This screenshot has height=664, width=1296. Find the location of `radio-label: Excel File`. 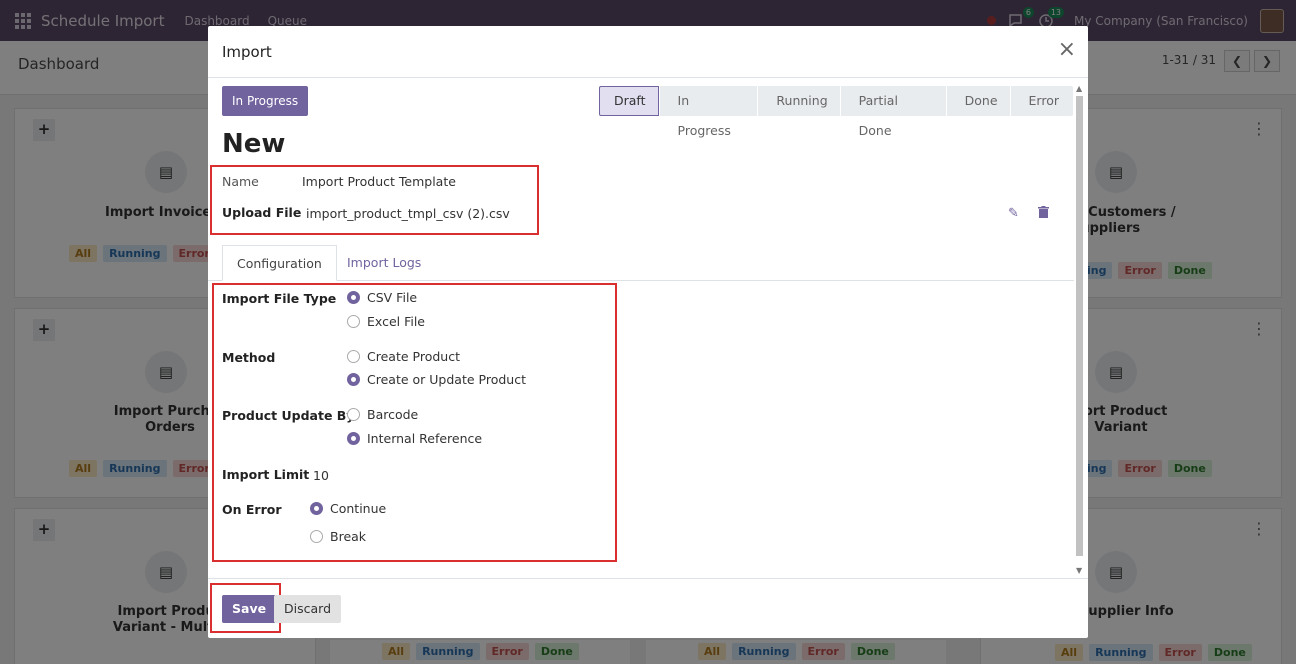

radio-label: Excel File is located at coordinates (396, 321).